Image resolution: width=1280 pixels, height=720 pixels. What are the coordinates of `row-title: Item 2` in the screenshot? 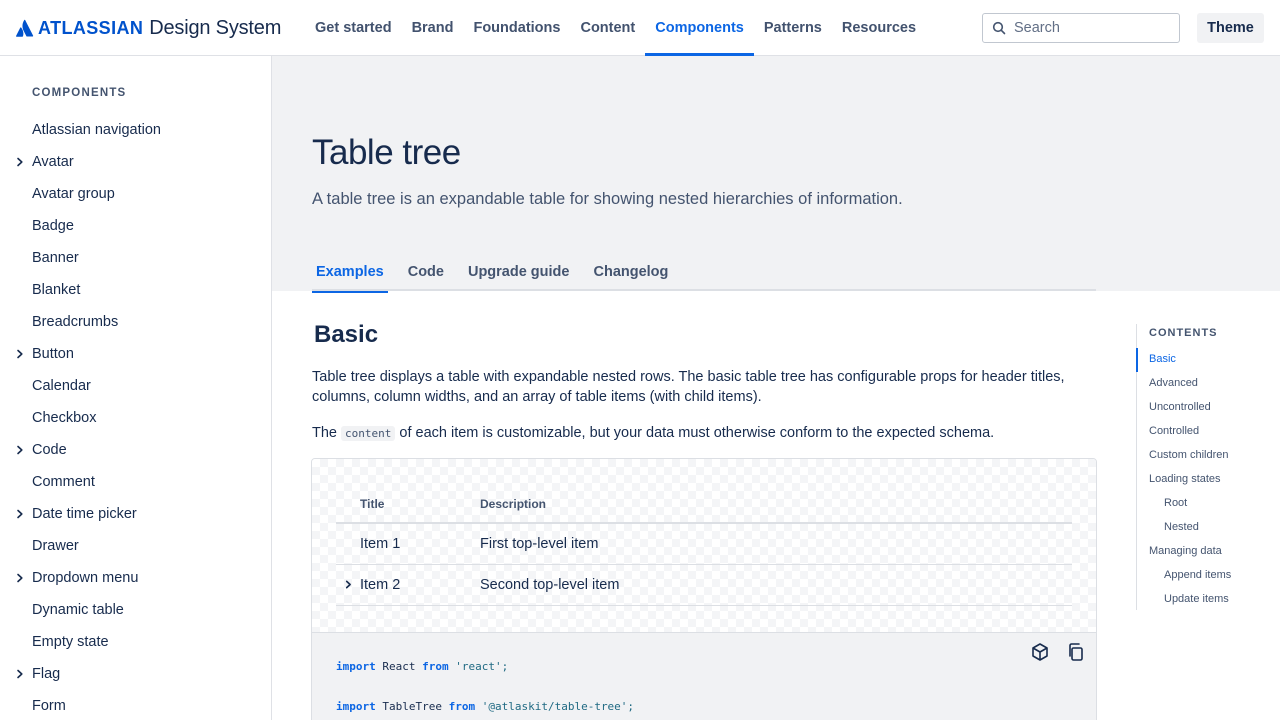 It's located at (380, 585).